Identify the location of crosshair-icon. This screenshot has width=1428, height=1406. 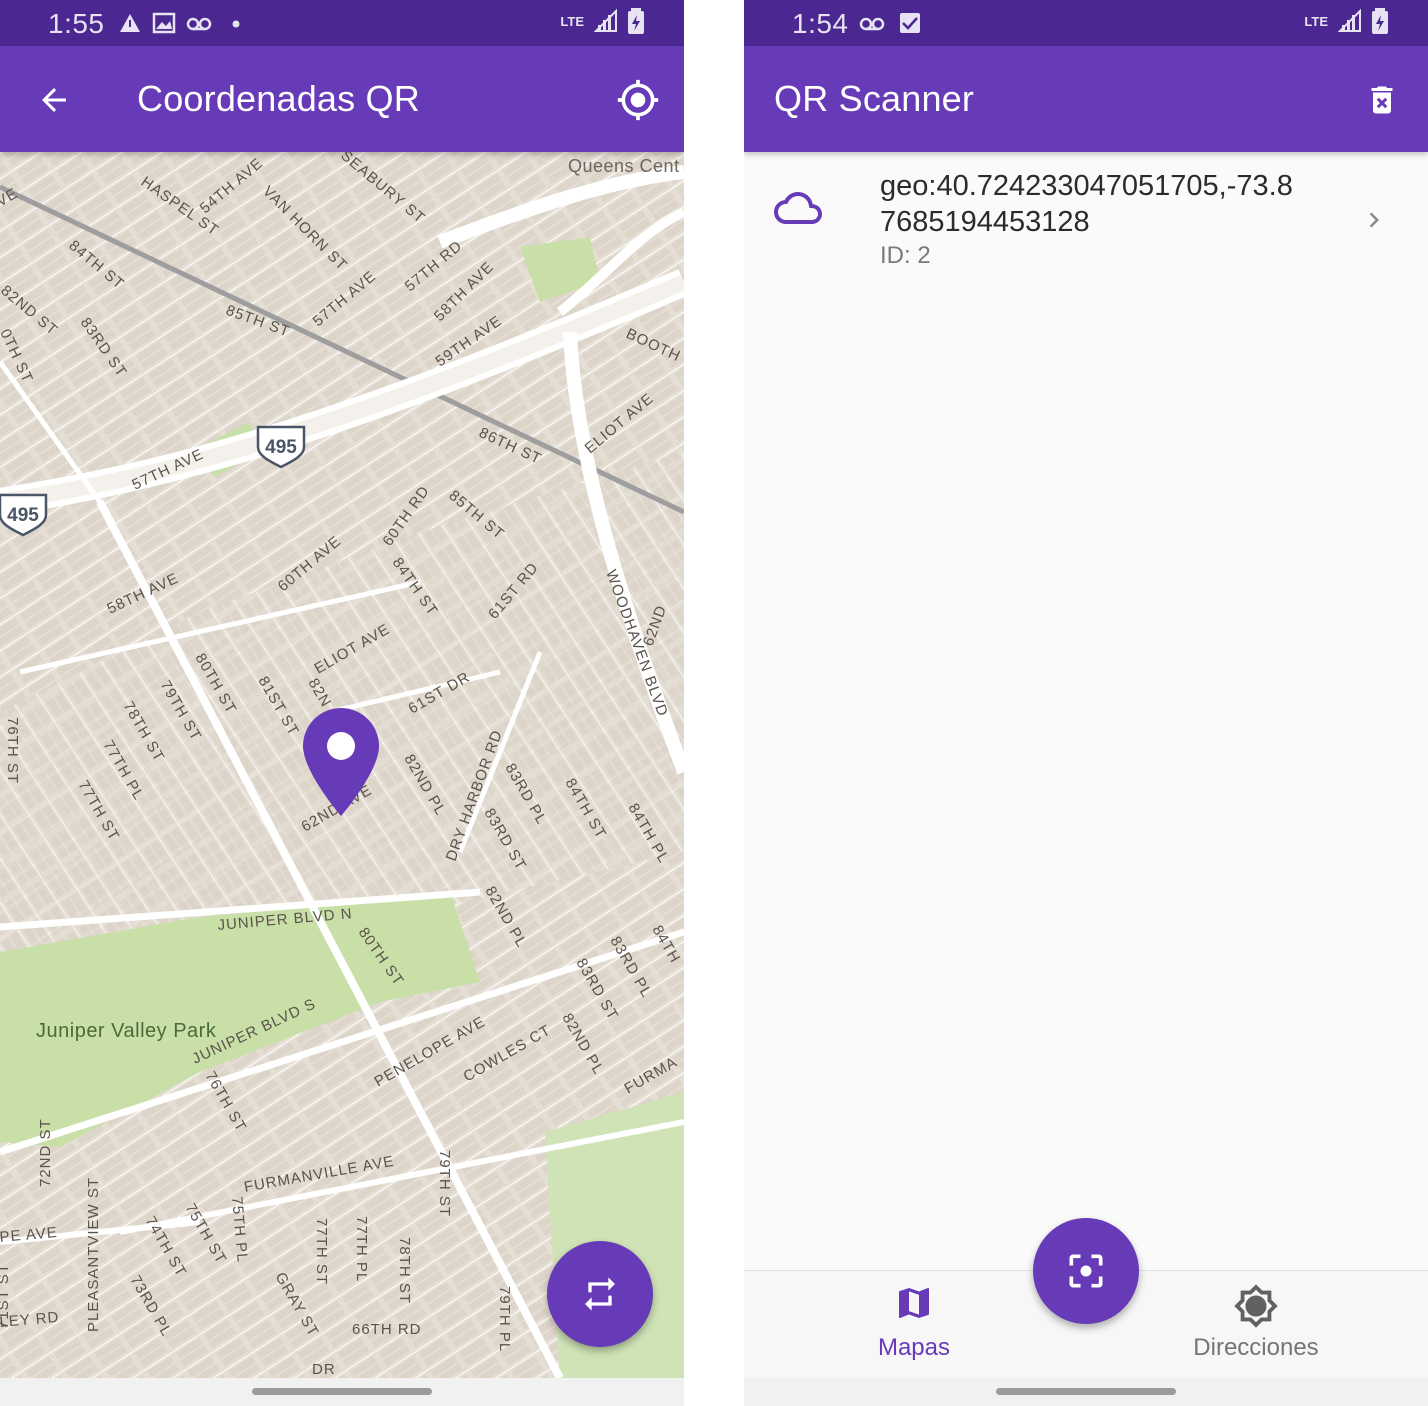
(638, 100).